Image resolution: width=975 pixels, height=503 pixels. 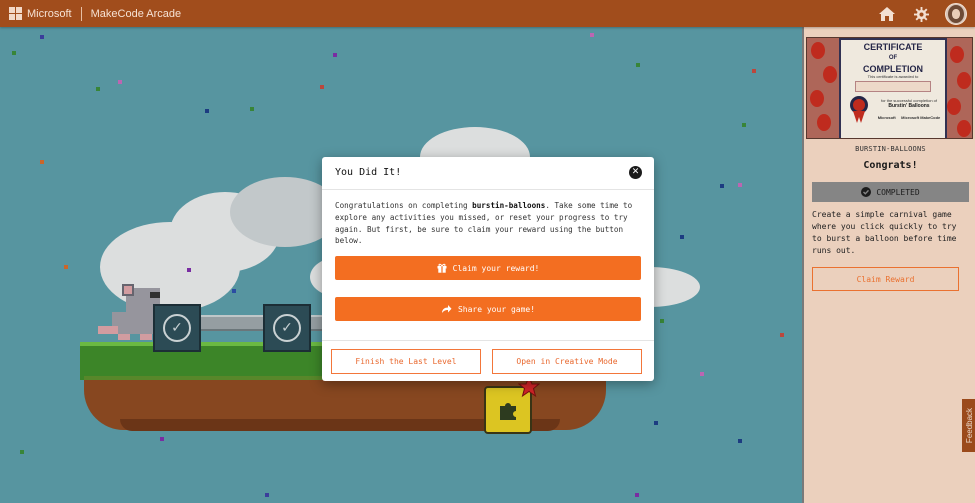 What do you see at coordinates (81, 13) in the screenshot?
I see `header-divider` at bounding box center [81, 13].